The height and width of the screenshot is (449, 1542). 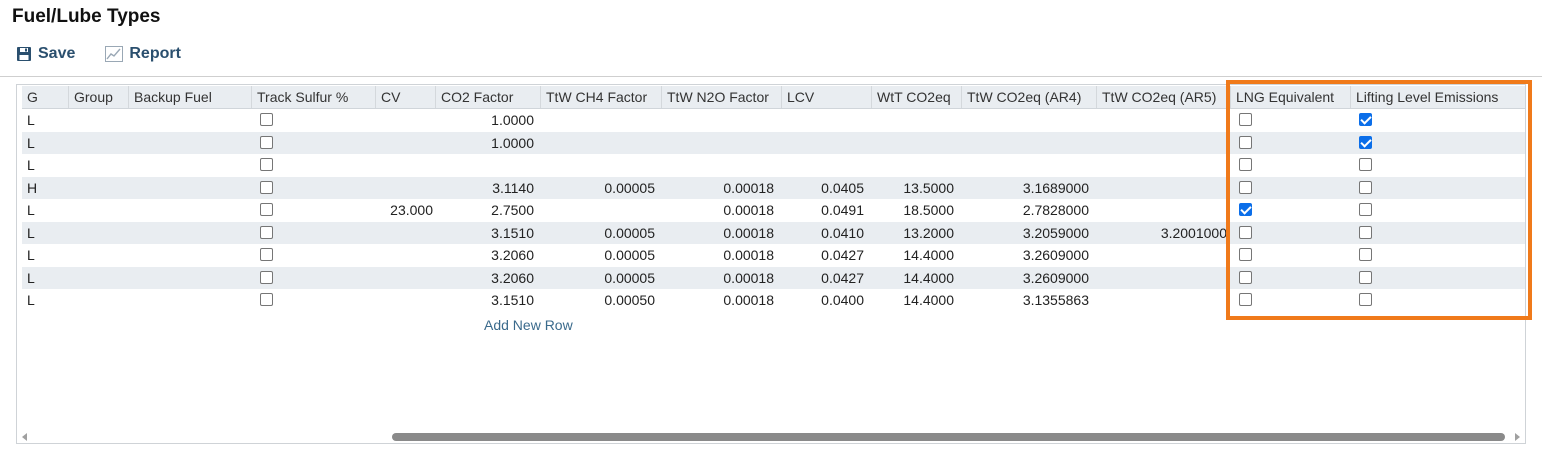 I want to click on horizontal-scrollbar, so click(x=771, y=436).